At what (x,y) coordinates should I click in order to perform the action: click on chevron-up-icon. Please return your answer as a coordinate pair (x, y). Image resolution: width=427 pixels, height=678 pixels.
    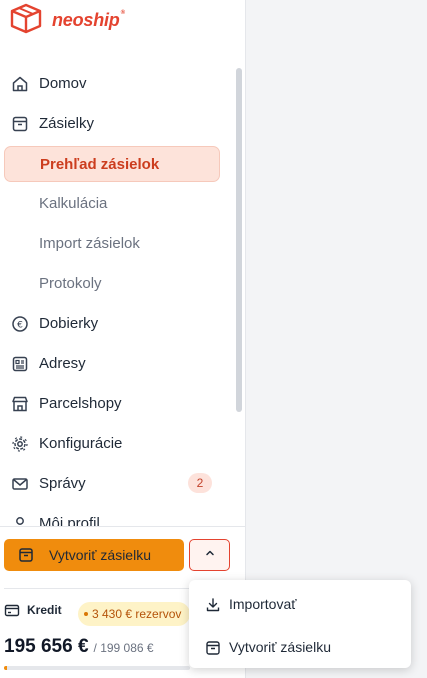
    Looking at the image, I should click on (210, 555).